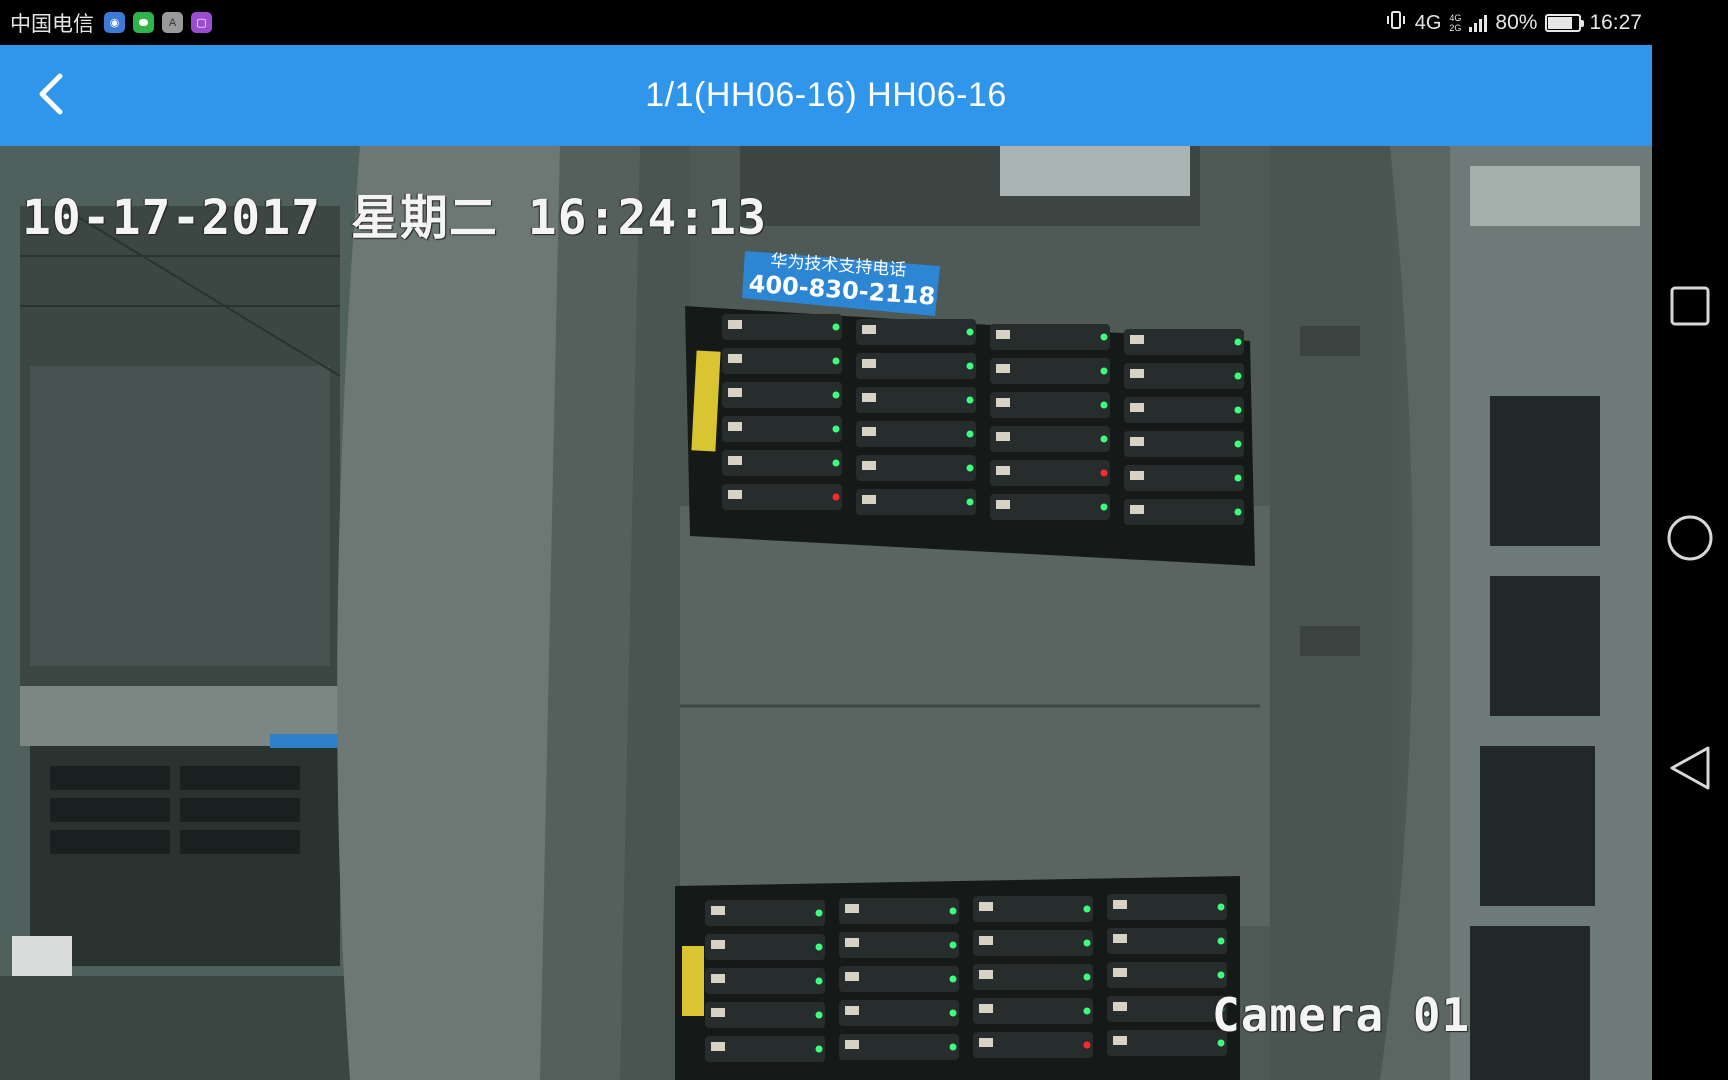 The image size is (1728, 1080). What do you see at coordinates (1560, 22) in the screenshot?
I see `battery-fill` at bounding box center [1560, 22].